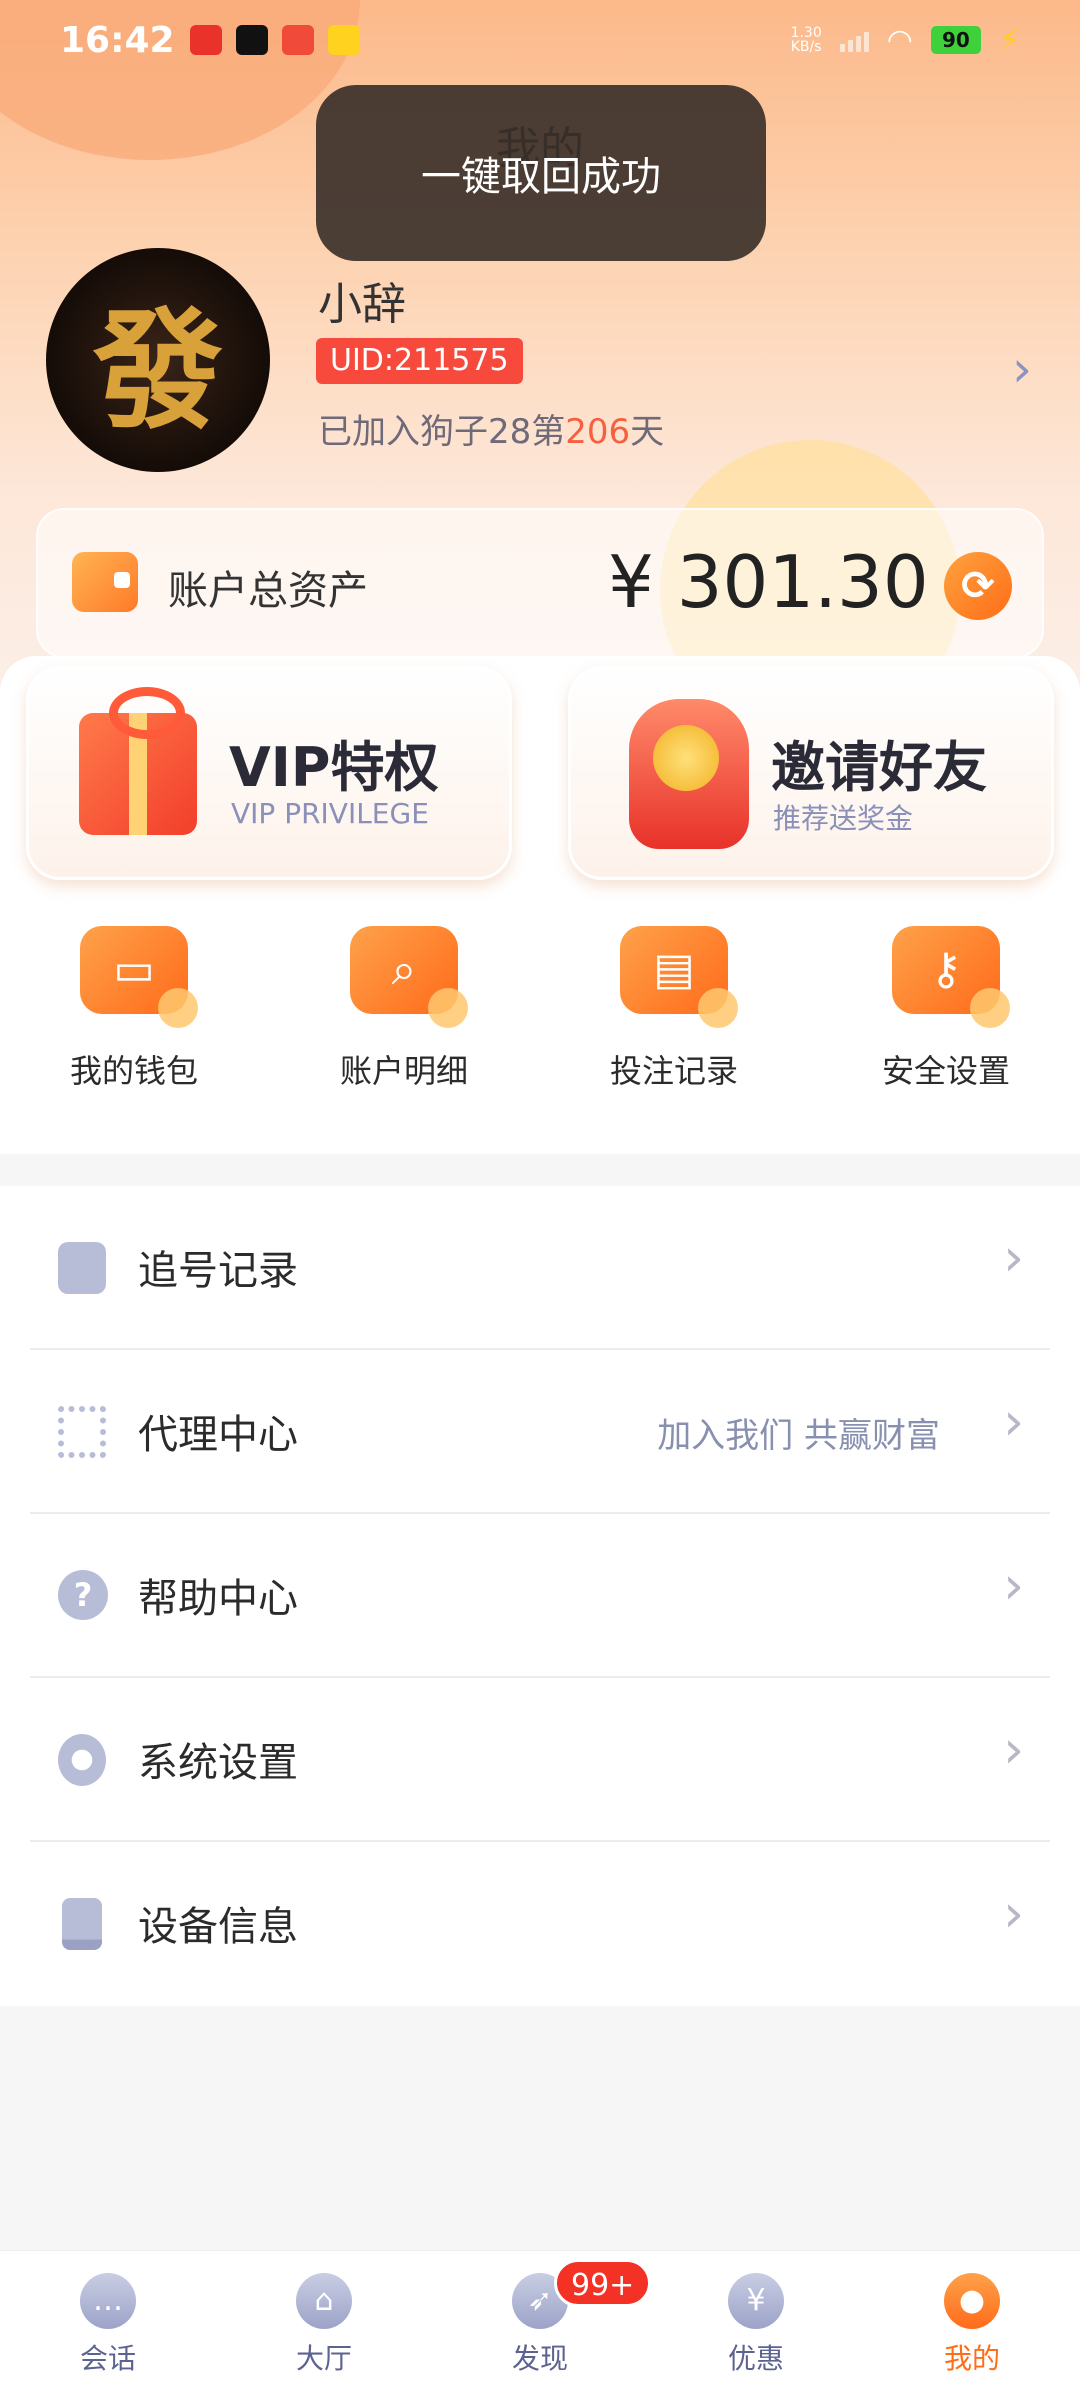 This screenshot has height=2400, width=1080. I want to click on nav-label: 我的, so click(971, 2358).